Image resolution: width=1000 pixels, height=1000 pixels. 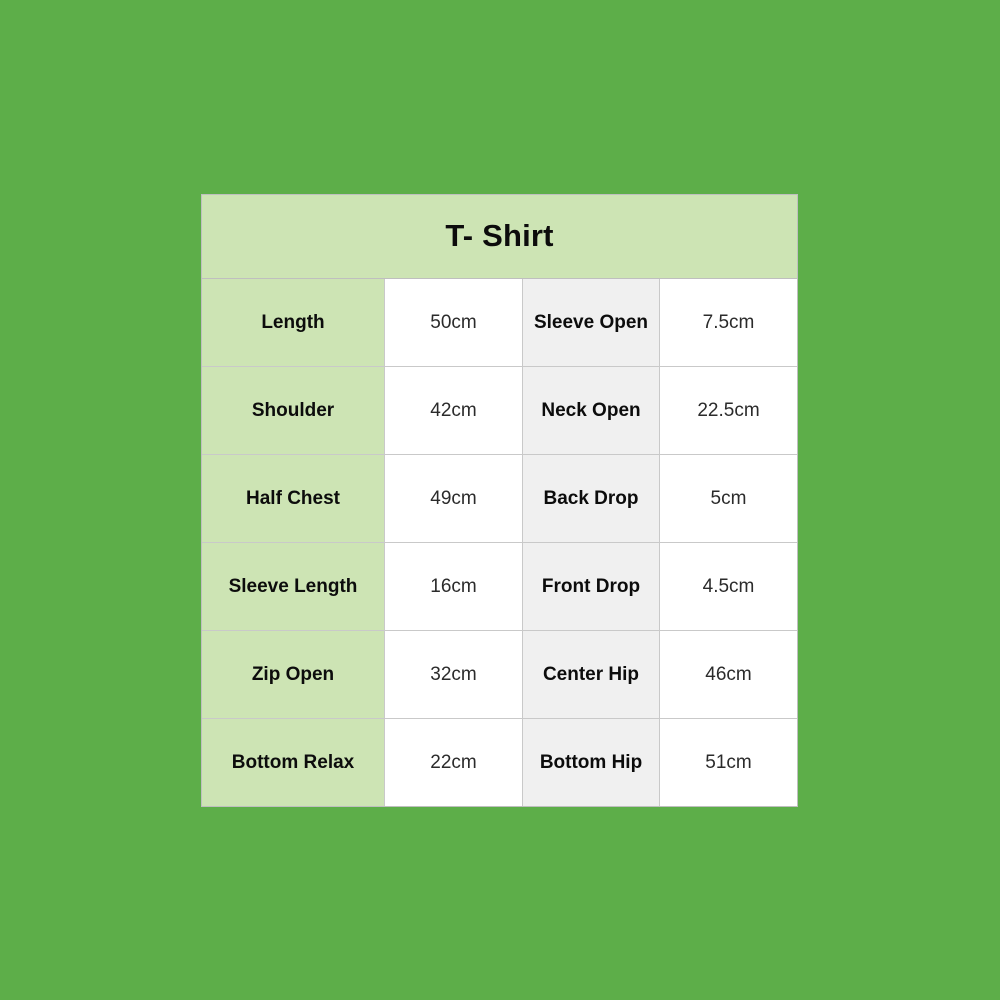 What do you see at coordinates (728, 674) in the screenshot?
I see `measurement-value: 46cm` at bounding box center [728, 674].